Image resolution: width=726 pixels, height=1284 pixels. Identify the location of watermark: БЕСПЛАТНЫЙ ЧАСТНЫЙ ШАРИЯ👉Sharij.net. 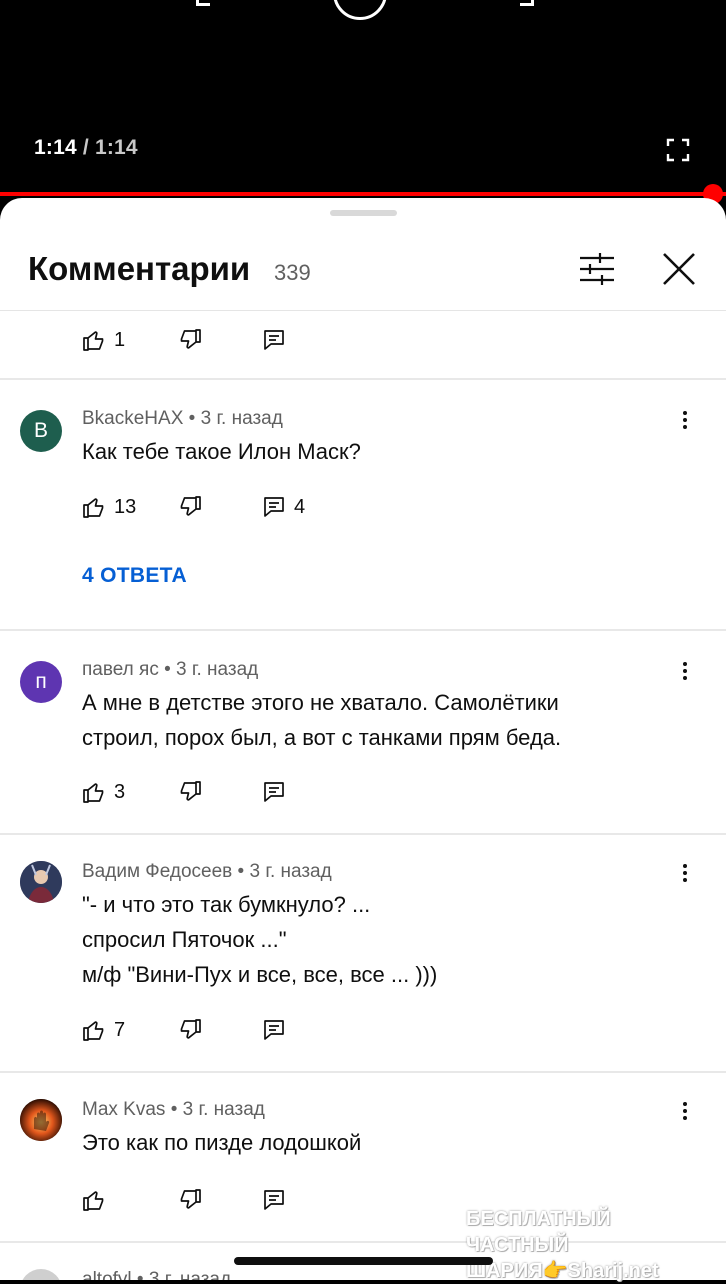
(591, 1245).